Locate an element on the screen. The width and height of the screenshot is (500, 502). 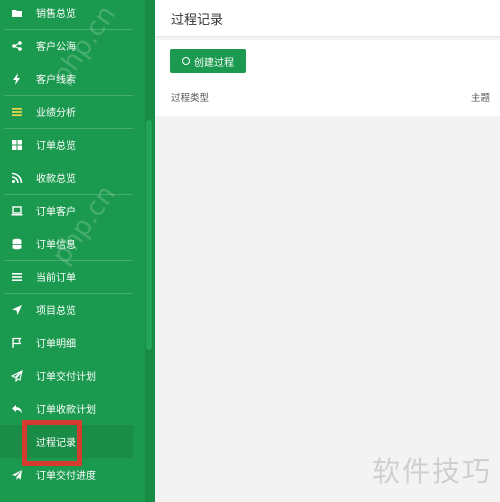
sidebar-item-label: 订单总览 is located at coordinates (56, 146).